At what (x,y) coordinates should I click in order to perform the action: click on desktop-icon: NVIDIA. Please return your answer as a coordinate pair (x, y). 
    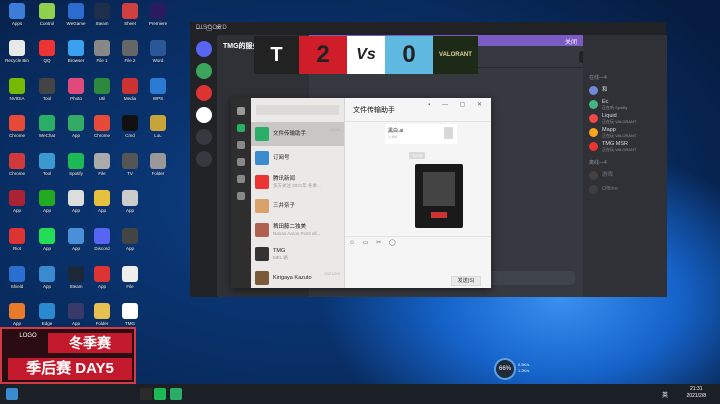
    Looking at the image, I should click on (17, 92).